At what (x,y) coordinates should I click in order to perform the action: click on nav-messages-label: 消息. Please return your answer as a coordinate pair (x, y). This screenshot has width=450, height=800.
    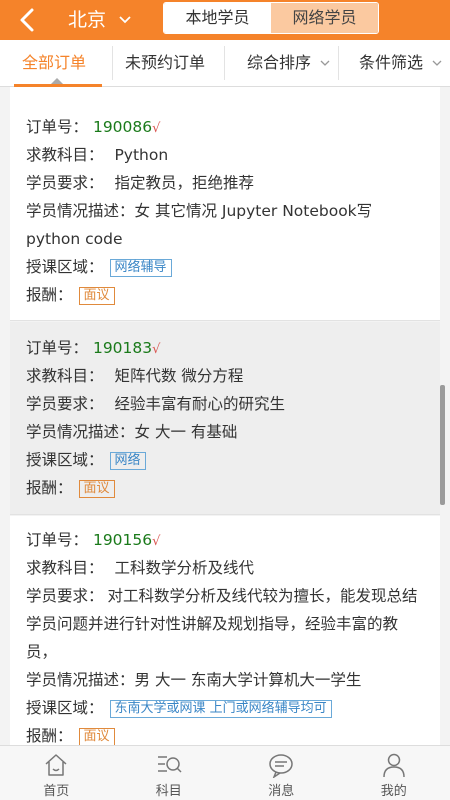
    Looking at the image, I should click on (281, 791).